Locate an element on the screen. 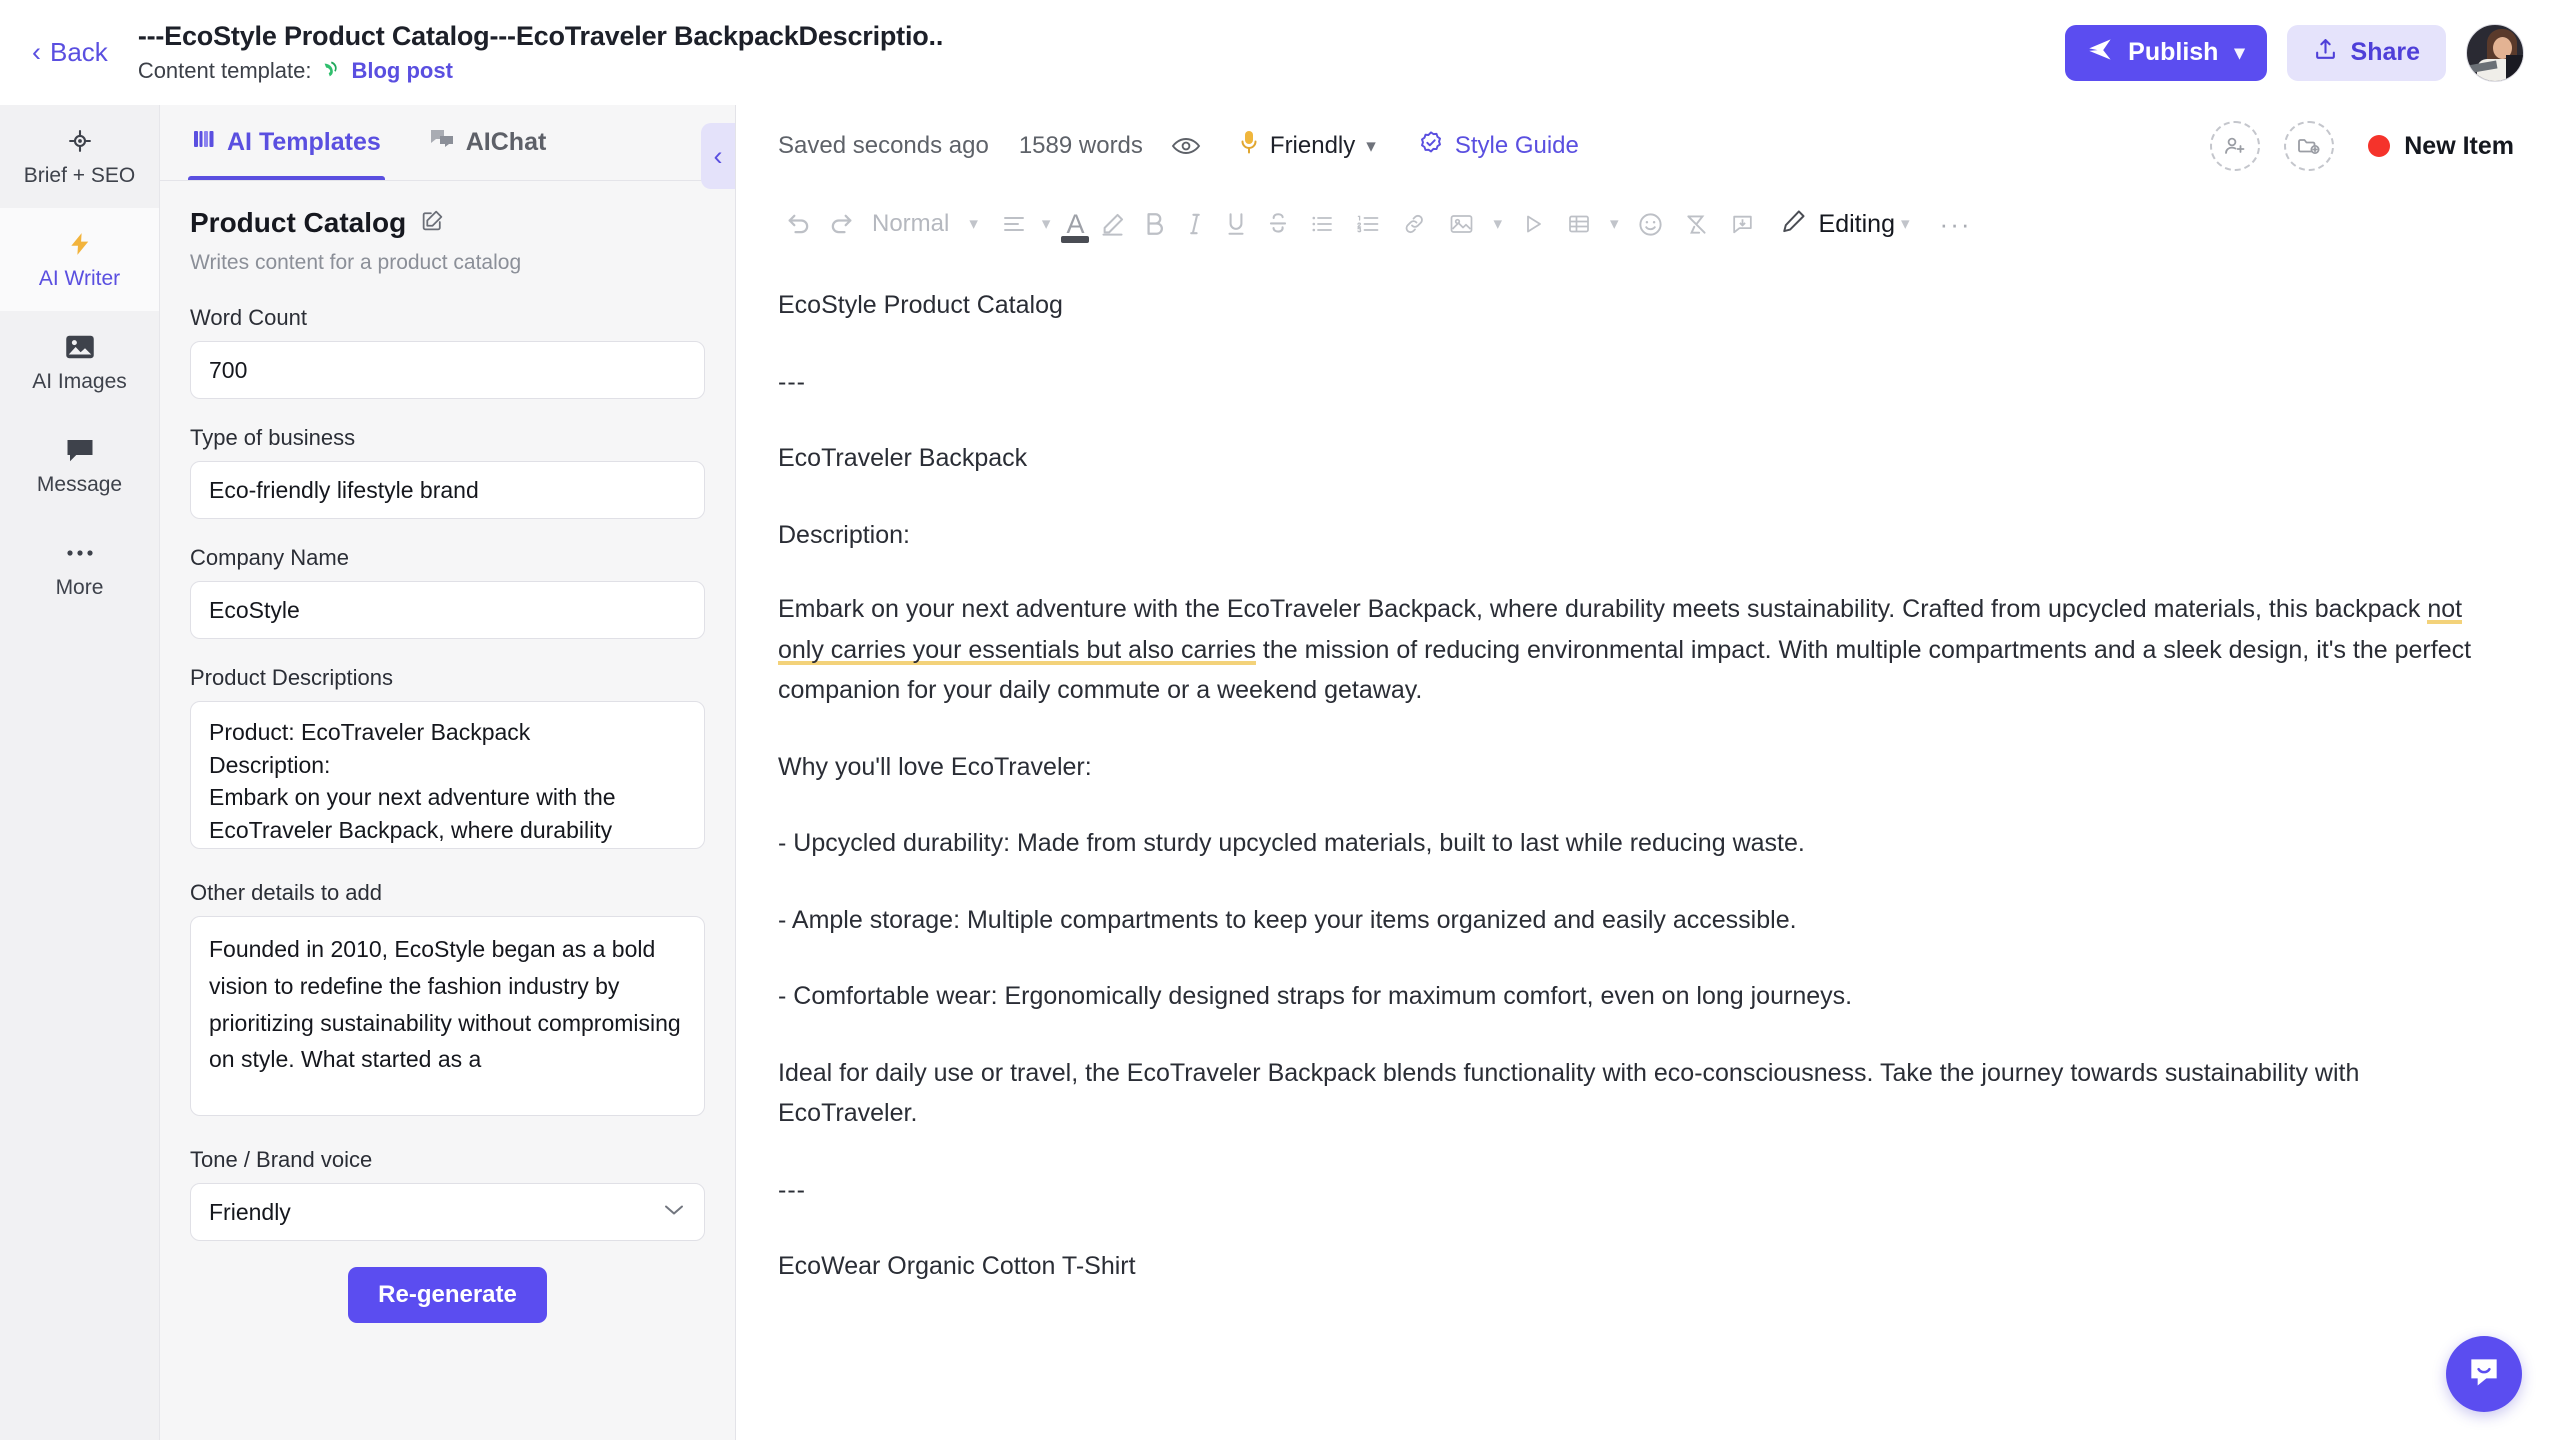 The height and width of the screenshot is (1440, 2560). left-nav-rail: Brief + SEO AI Writer AI Images Message is located at coordinates (80, 772).